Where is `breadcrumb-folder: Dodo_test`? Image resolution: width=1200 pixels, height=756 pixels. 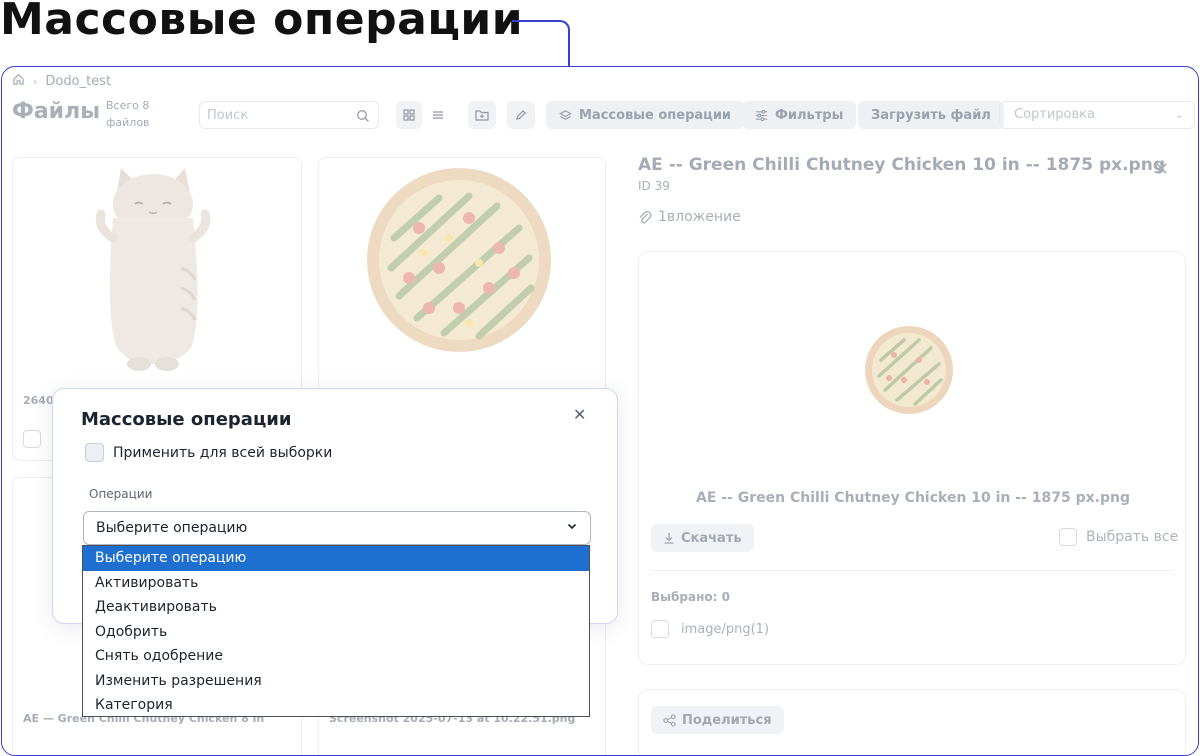 breadcrumb-folder: Dodo_test is located at coordinates (78, 81).